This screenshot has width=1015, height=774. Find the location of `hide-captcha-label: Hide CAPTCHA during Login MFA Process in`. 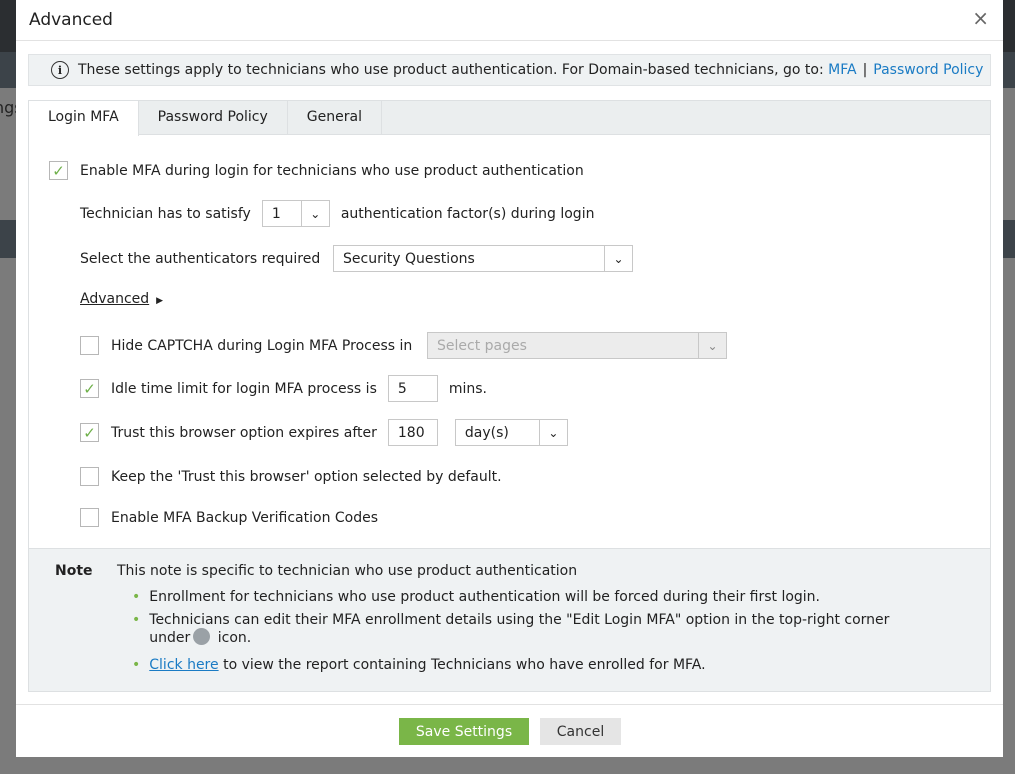

hide-captcha-label: Hide CAPTCHA during Login MFA Process in is located at coordinates (262, 345).